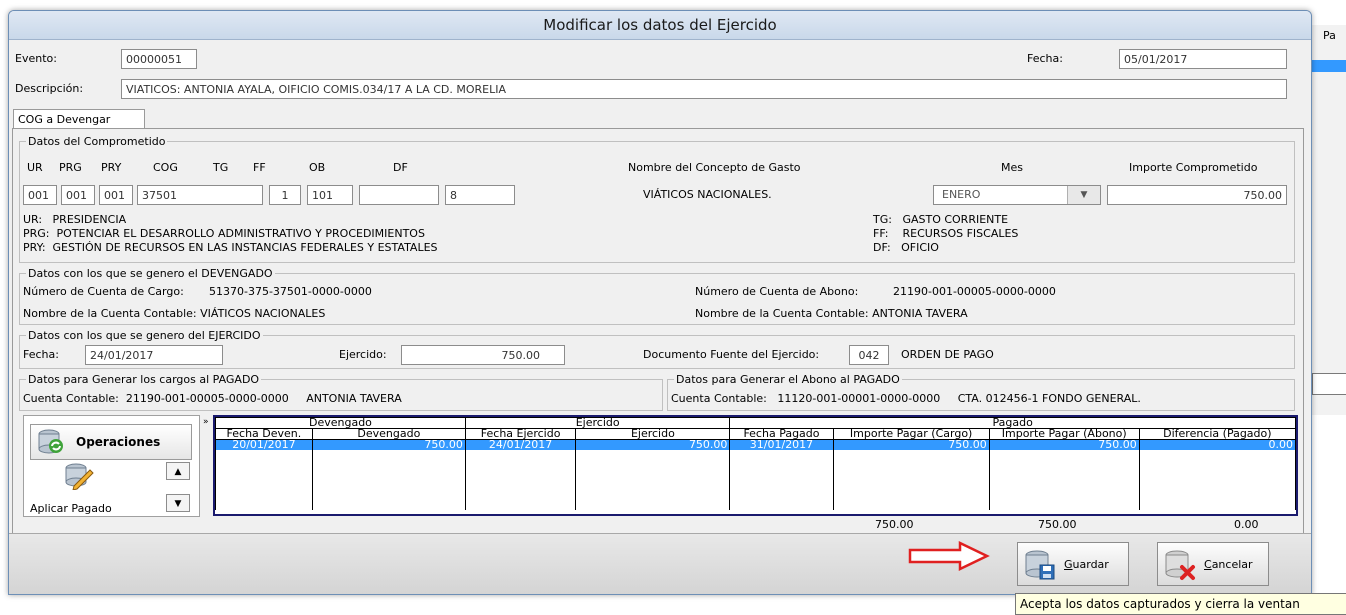 The image size is (1346, 615). Describe the element at coordinates (285, 195) in the screenshot. I see `tg-field: 1` at that location.